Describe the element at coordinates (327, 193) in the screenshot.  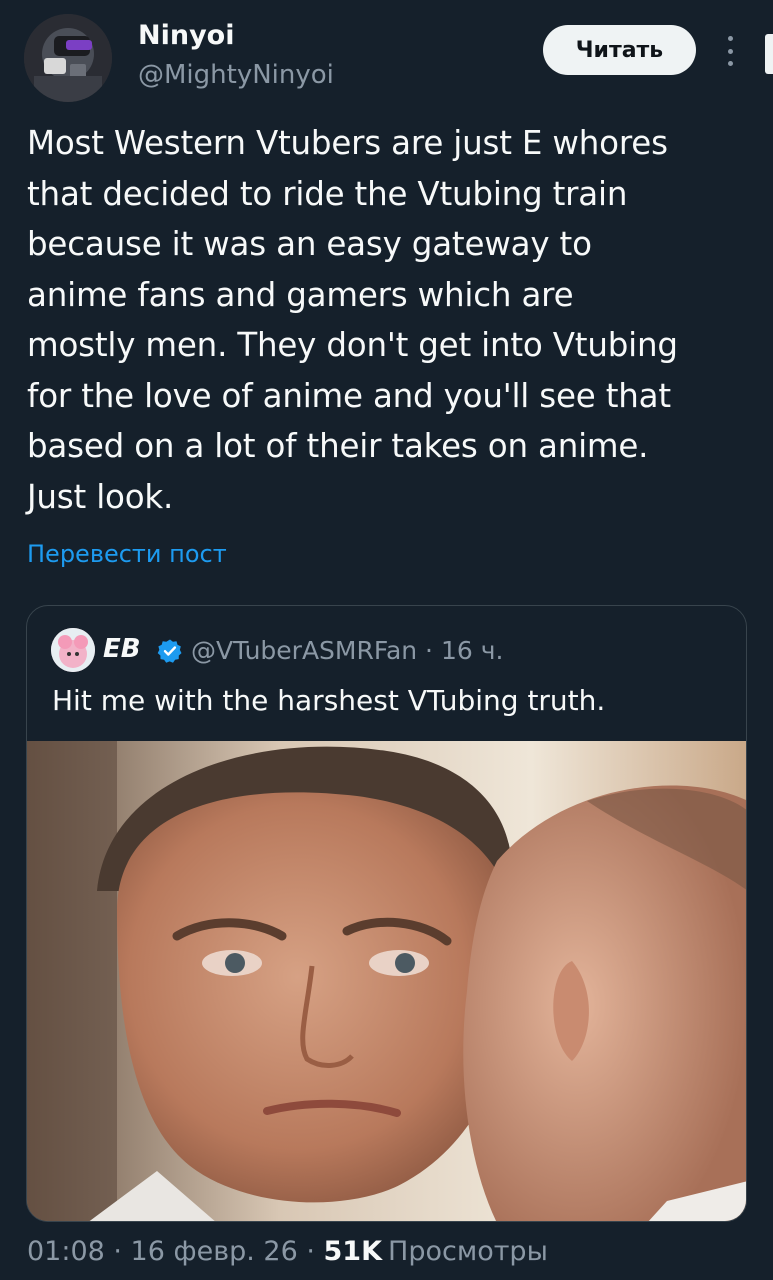
I see `tweet-line: that decided to ride the Vtubing train` at that location.